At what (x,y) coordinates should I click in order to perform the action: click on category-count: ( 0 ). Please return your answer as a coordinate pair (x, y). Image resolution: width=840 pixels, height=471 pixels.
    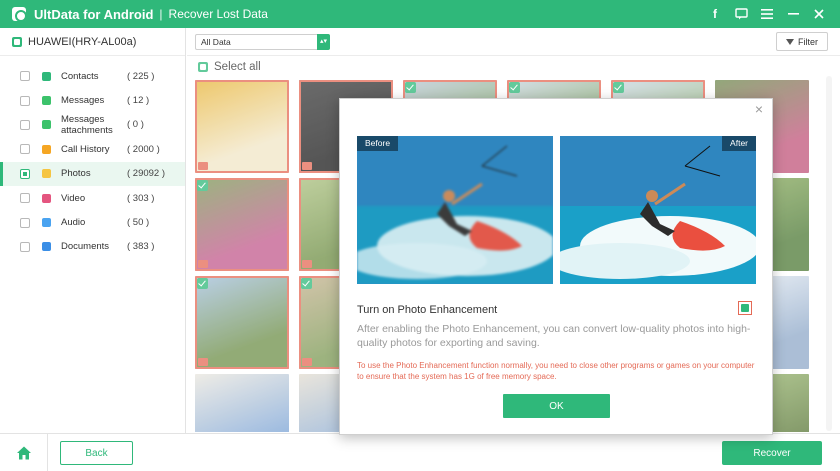
    Looking at the image, I should click on (135, 125).